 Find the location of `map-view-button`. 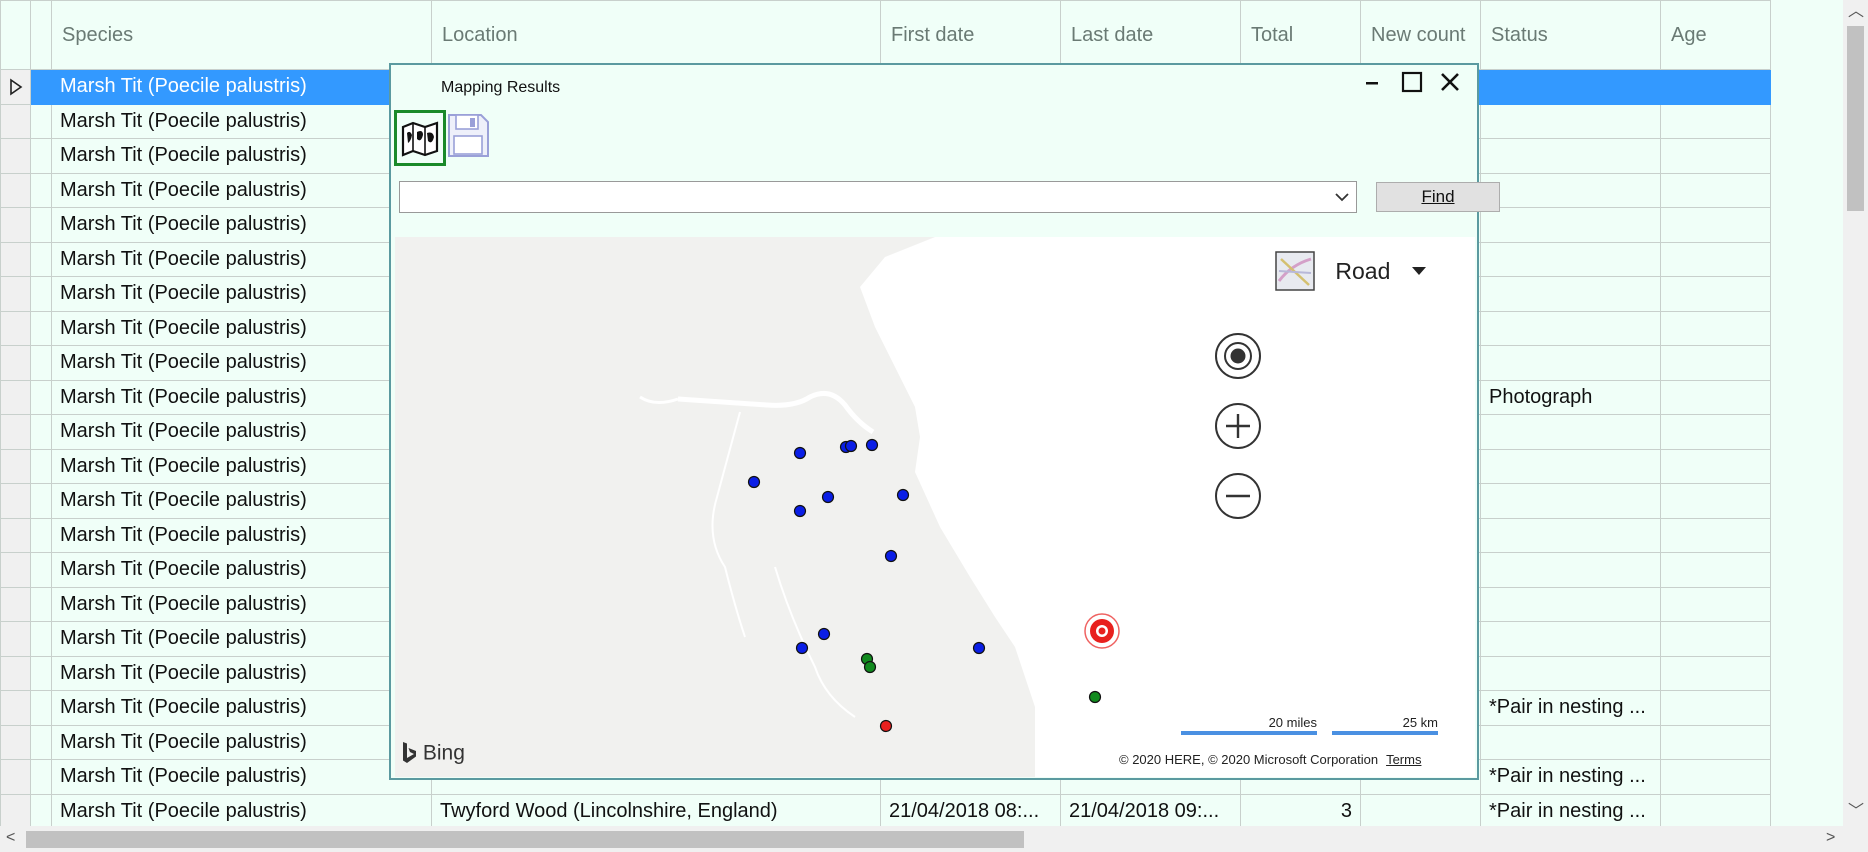

map-view-button is located at coordinates (420, 138).